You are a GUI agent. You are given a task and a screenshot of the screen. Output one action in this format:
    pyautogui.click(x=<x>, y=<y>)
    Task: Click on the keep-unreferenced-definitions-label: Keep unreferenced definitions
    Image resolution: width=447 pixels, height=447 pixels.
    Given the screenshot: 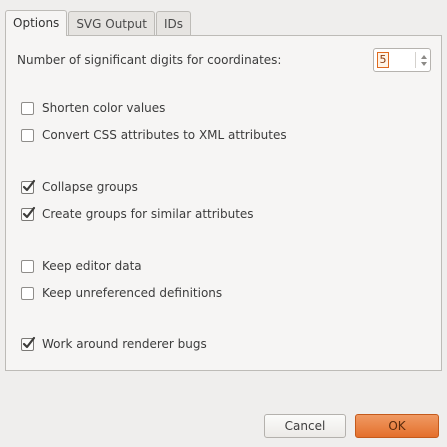 What is the action you would take?
    pyautogui.click(x=132, y=293)
    